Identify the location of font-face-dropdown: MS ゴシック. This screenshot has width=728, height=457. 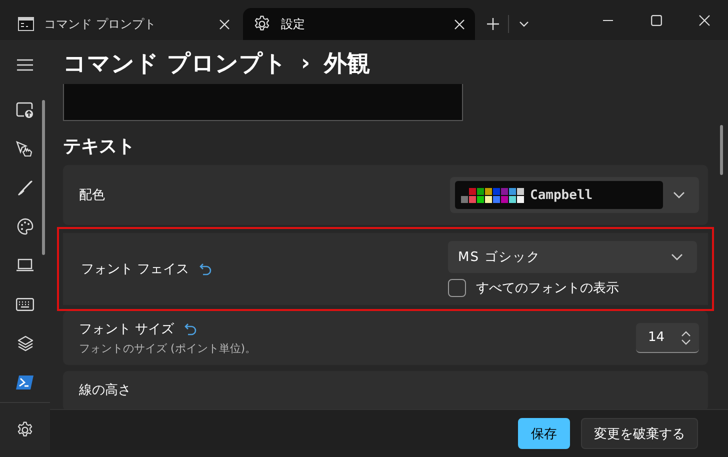
(572, 257).